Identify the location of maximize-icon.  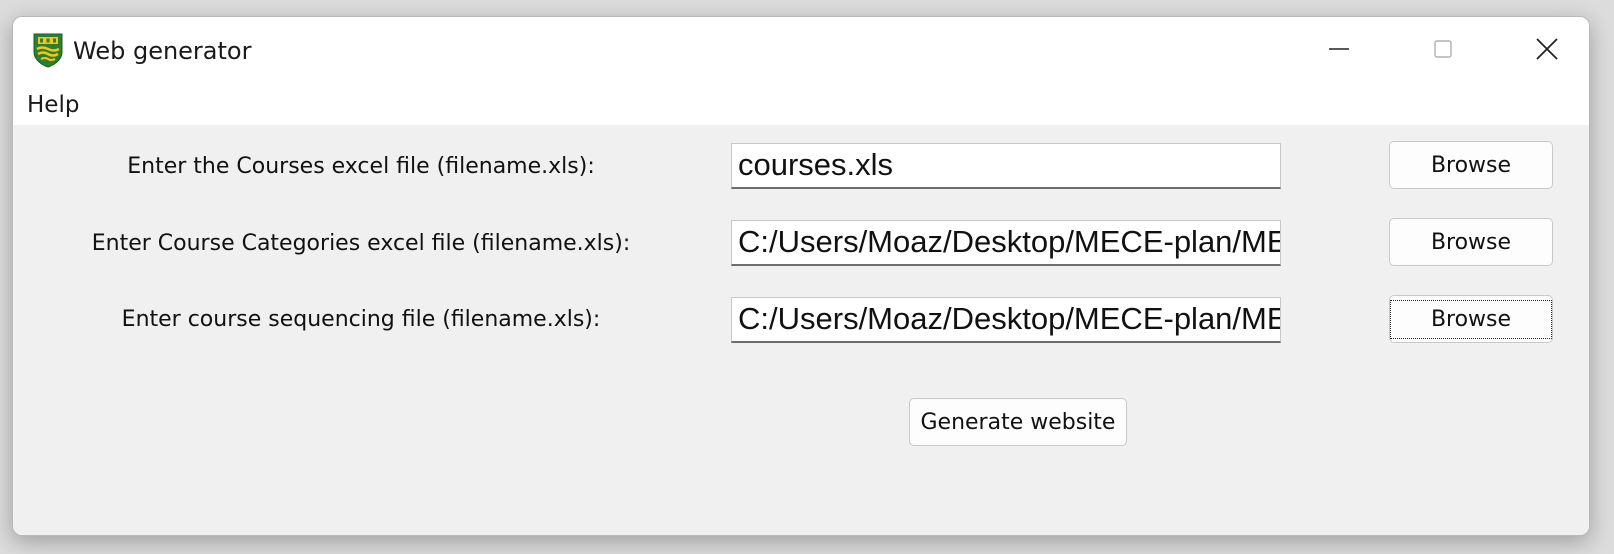
(1443, 49).